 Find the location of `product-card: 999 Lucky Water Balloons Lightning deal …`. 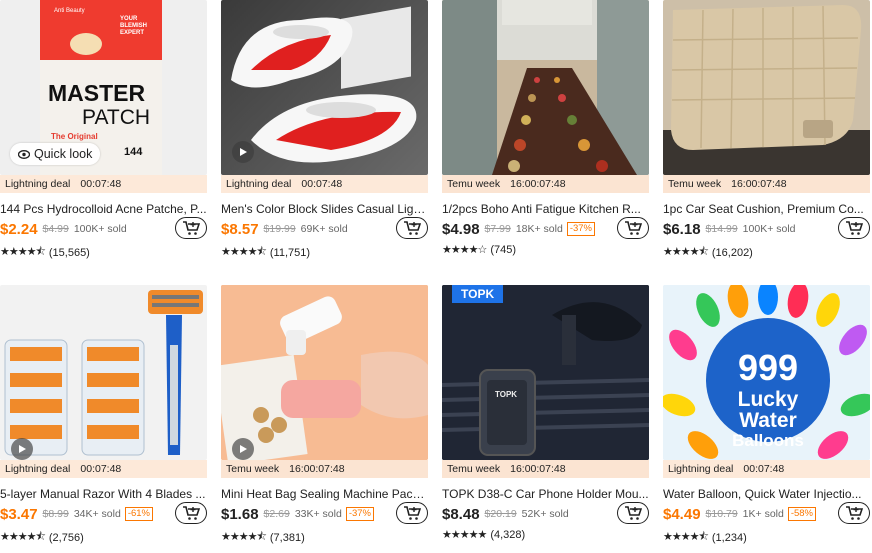

product-card: 999 Lucky Water Balloons Lightning deal … is located at coordinates (766, 416).